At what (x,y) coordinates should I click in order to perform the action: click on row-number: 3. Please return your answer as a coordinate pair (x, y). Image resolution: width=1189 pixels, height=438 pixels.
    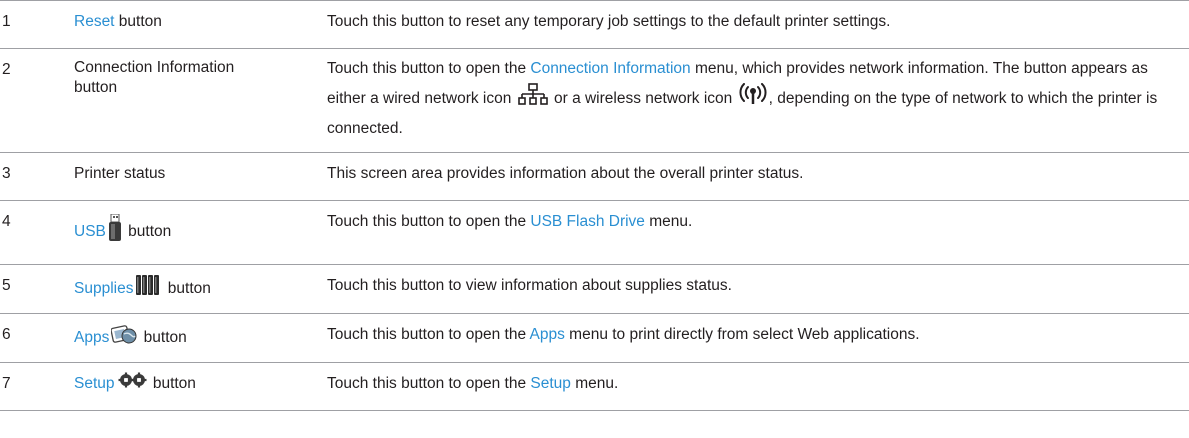
    Looking at the image, I should click on (6, 173).